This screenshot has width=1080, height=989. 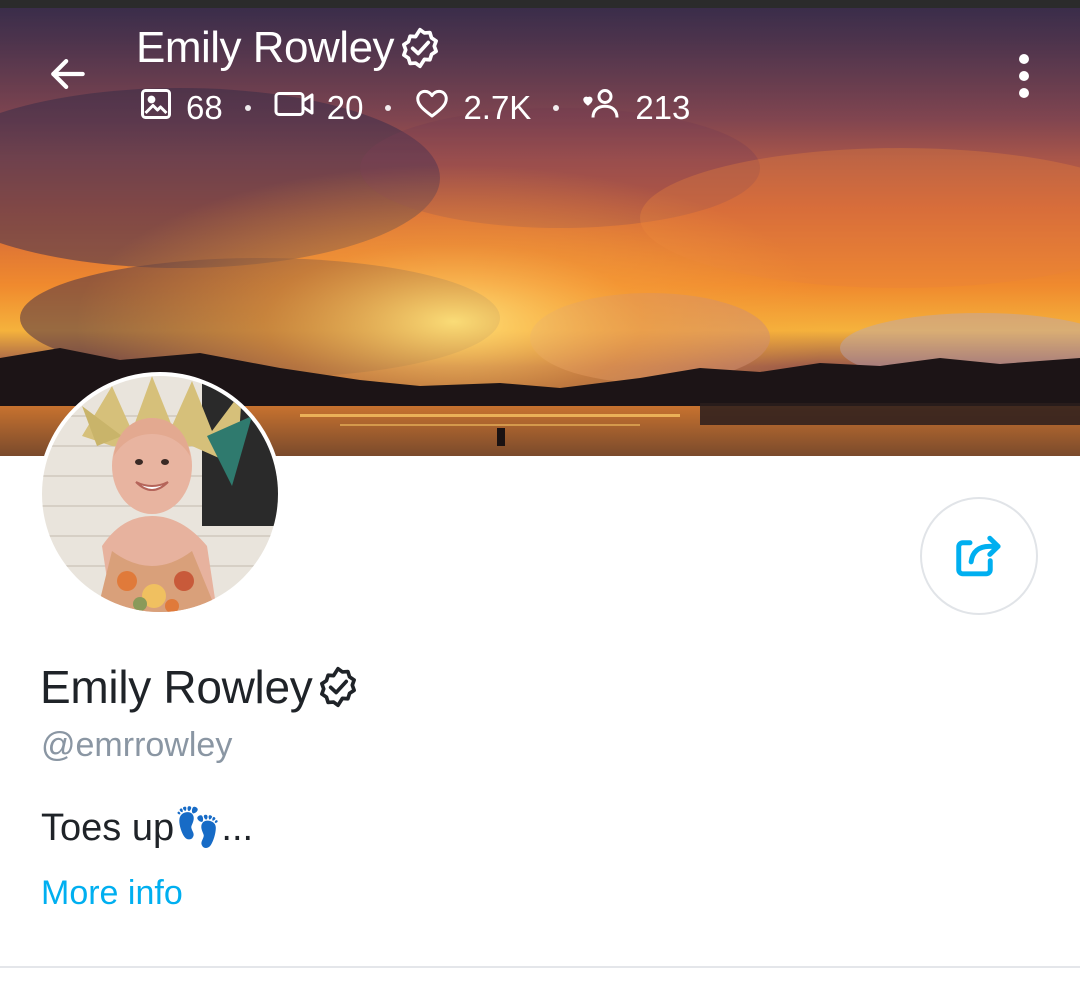 I want to click on photos-count: 68, so click(x=204, y=107).